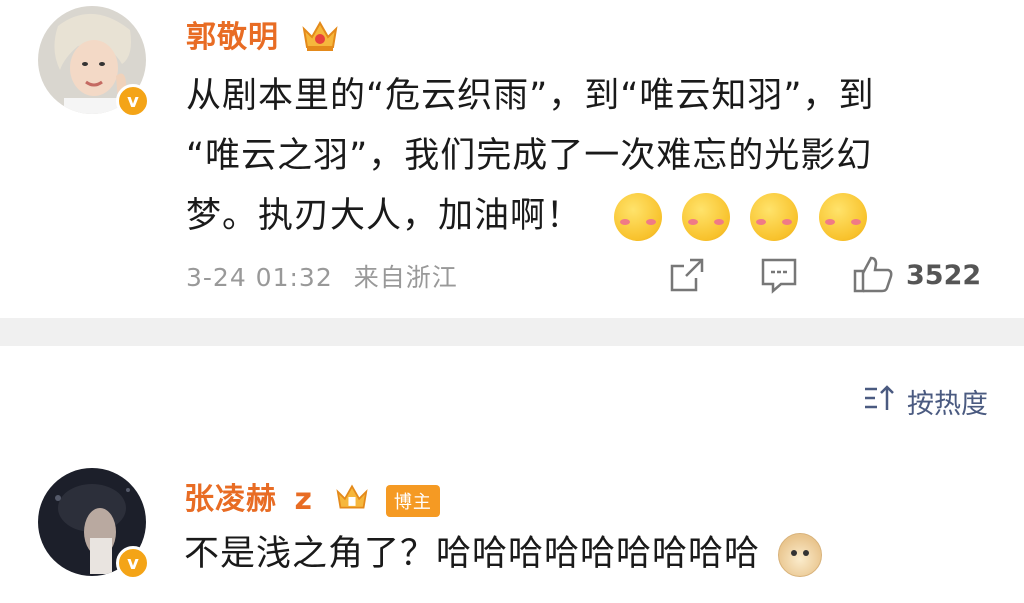  What do you see at coordinates (259, 277) in the screenshot?
I see `post-timestamp: 3-24 01:32` at bounding box center [259, 277].